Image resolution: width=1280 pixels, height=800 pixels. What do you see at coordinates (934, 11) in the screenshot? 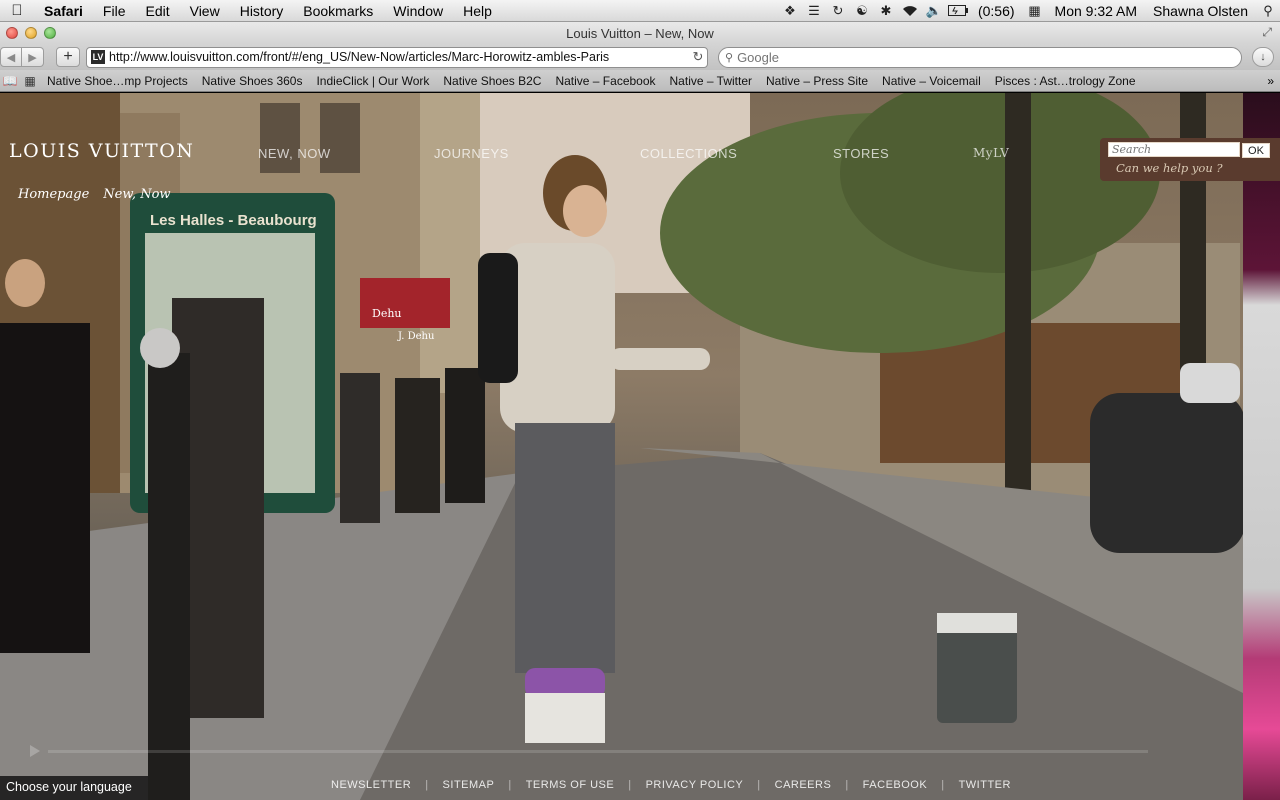
I see `volume-icon: 🔈` at bounding box center [934, 11].